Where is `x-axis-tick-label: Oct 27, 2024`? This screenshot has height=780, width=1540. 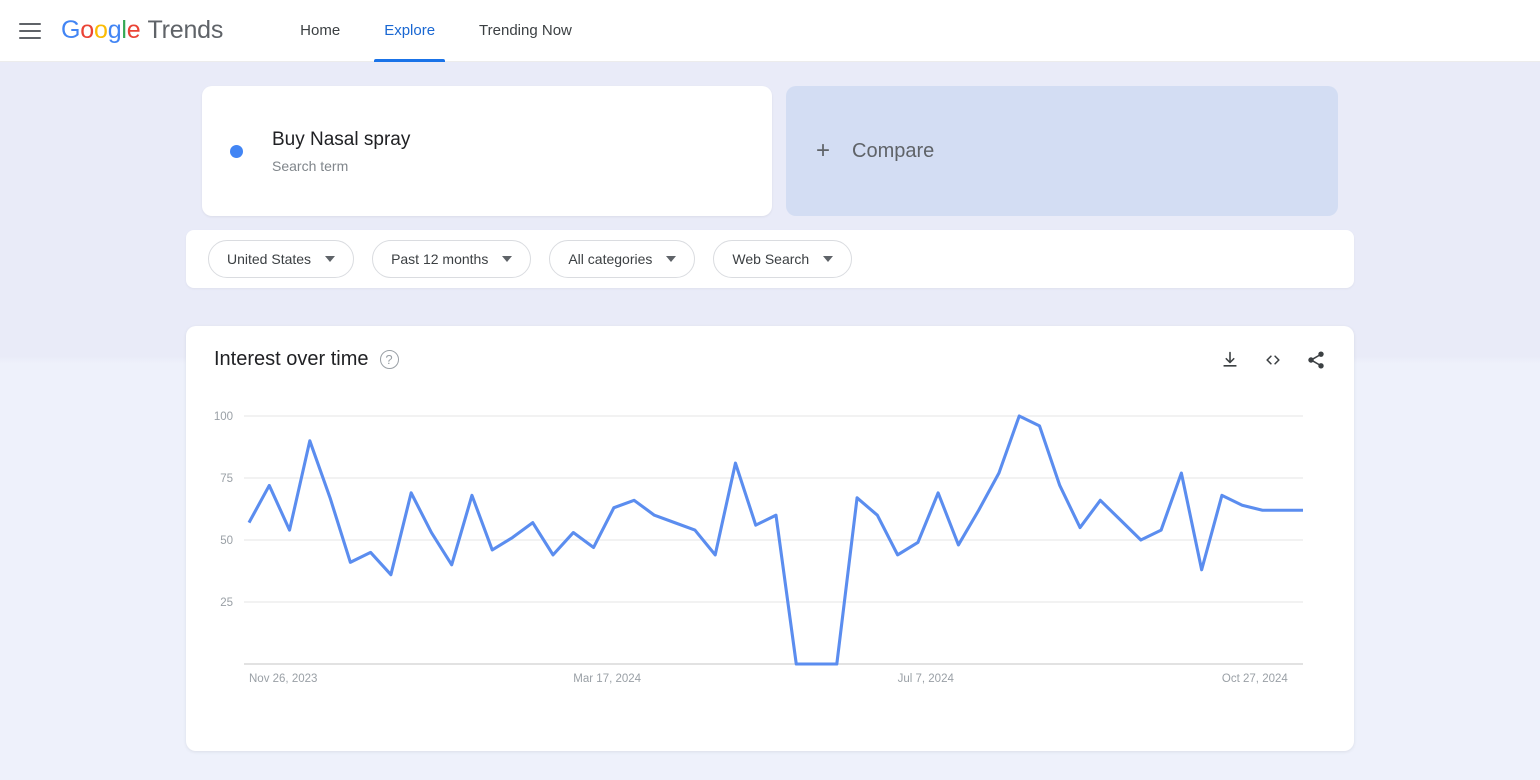 x-axis-tick-label: Oct 27, 2024 is located at coordinates (1255, 679).